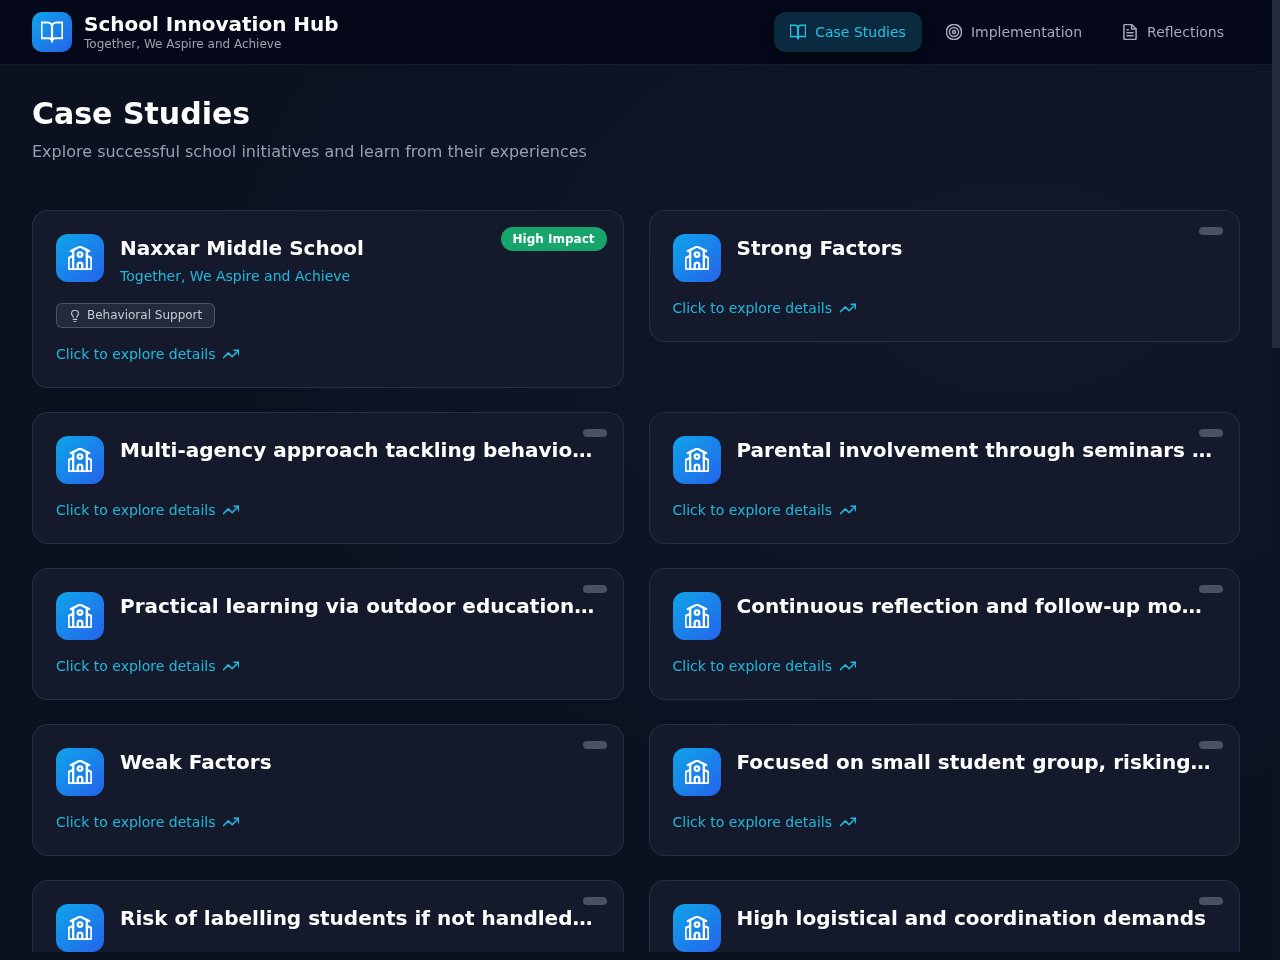 The width and height of the screenshot is (1280, 960). Describe the element at coordinates (75, 315) in the screenshot. I see `lightbulb-icon` at that location.